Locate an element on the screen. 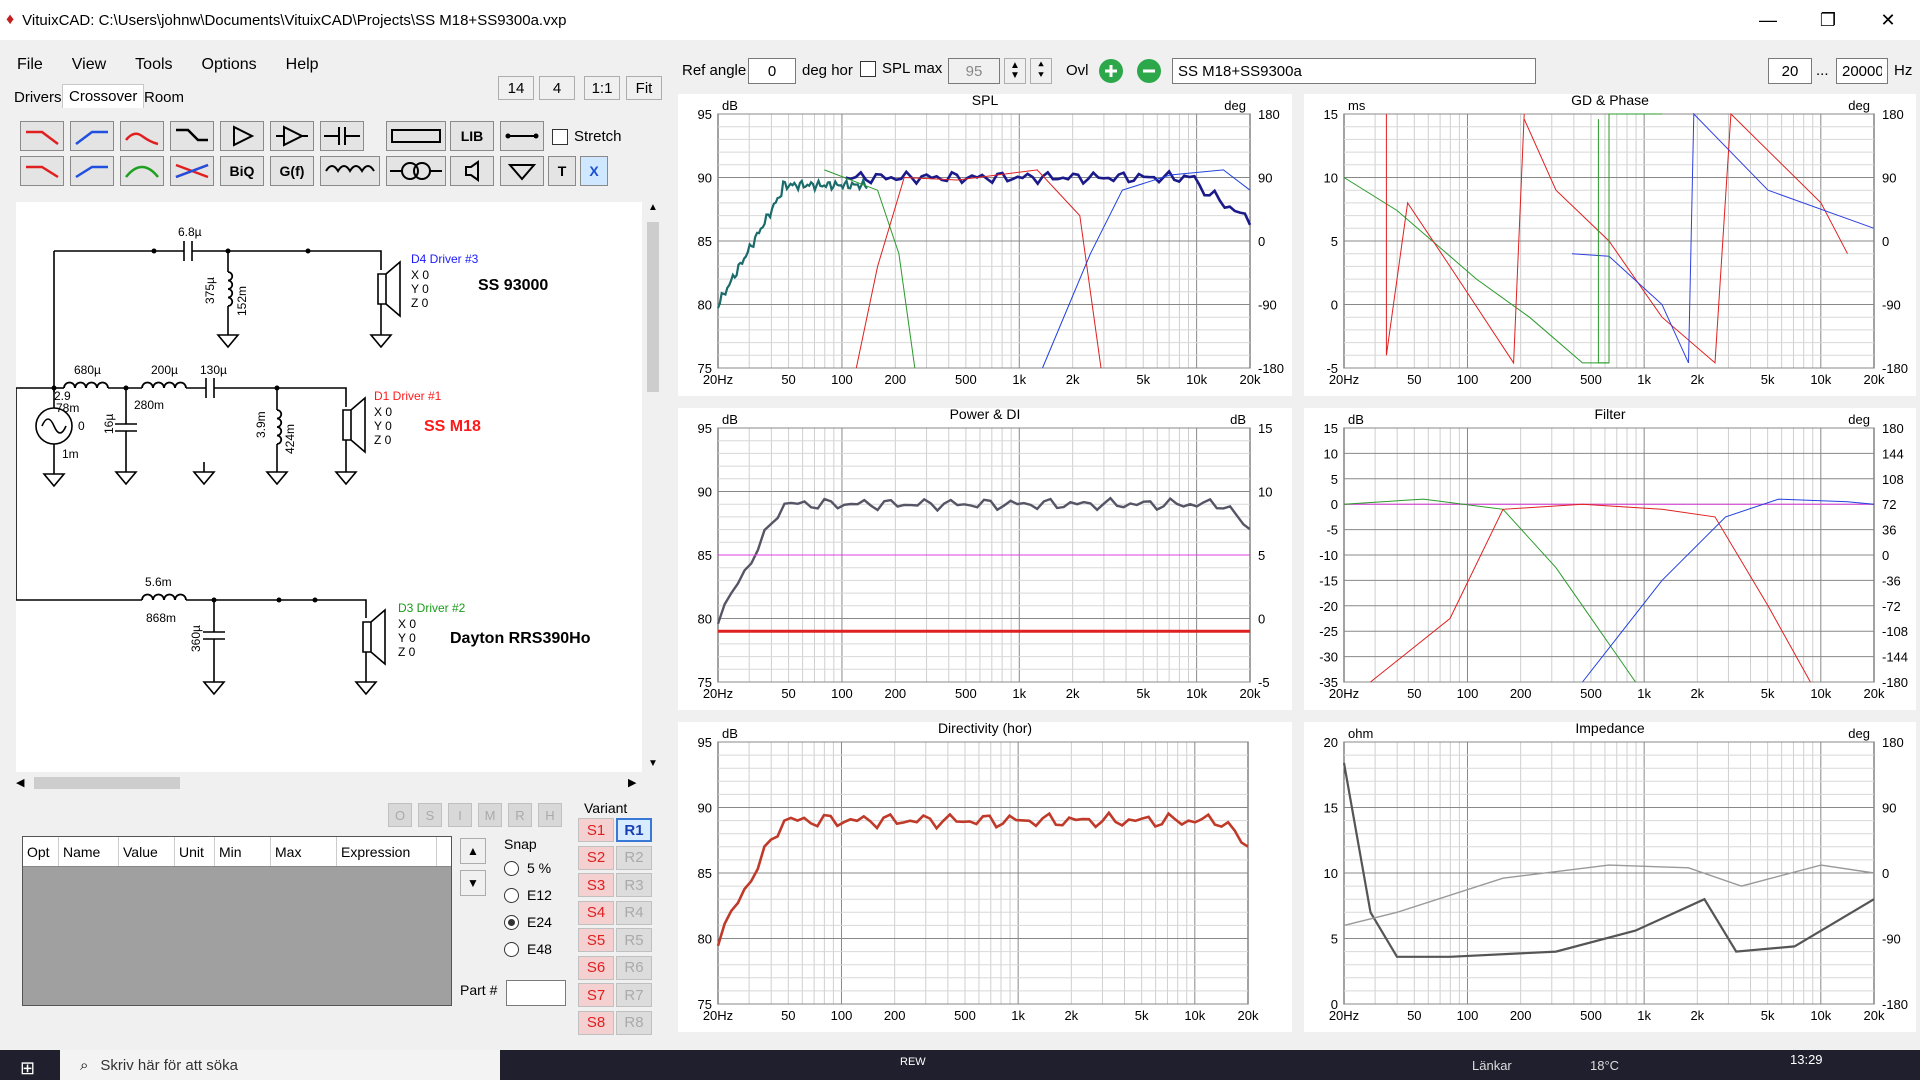  param-col-value: Value is located at coordinates (147, 851).